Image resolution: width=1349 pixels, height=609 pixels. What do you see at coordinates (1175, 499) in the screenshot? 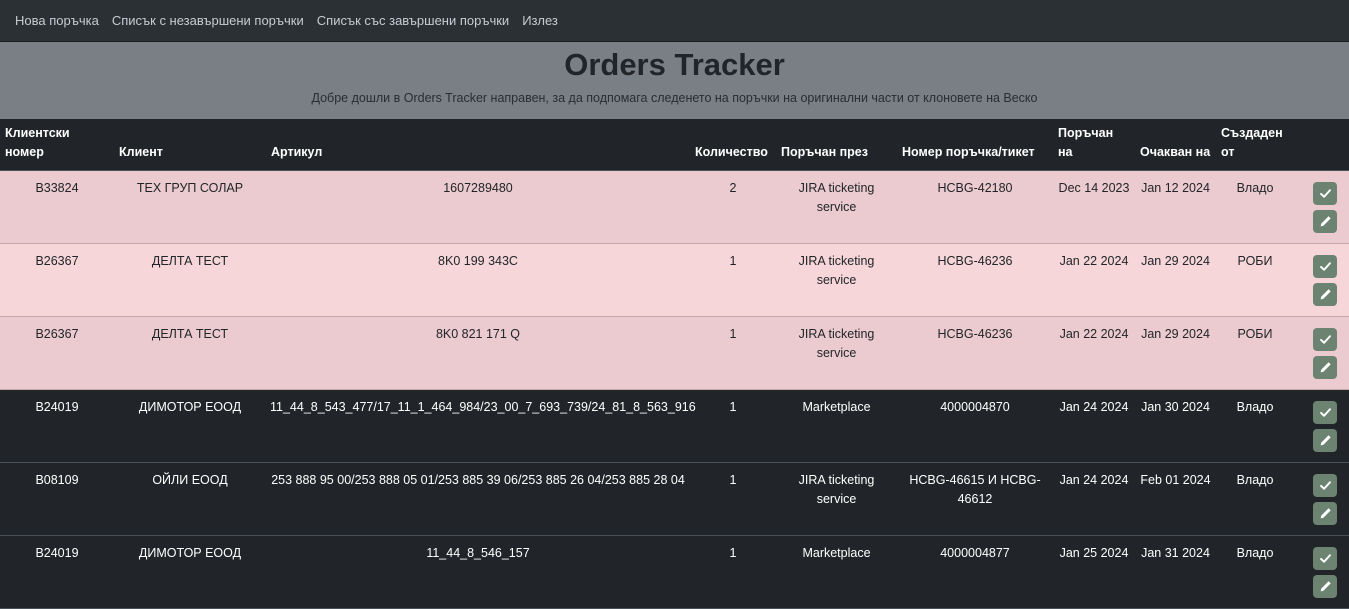
I see `cell-expected-on: Feb 01 2024` at bounding box center [1175, 499].